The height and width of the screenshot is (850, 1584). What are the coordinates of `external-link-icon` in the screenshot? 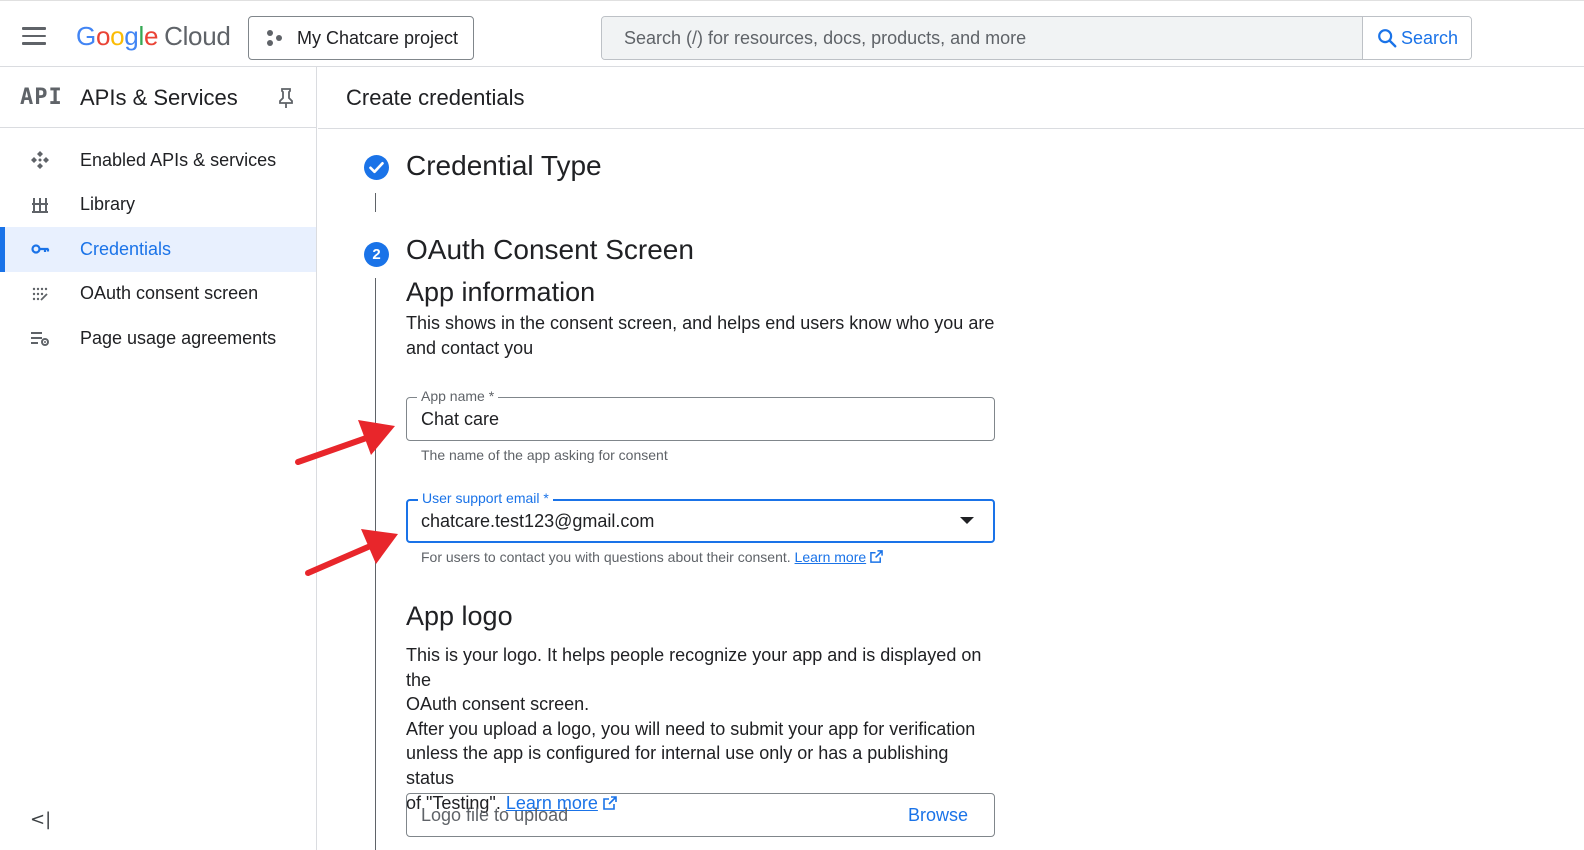 It's located at (876, 556).